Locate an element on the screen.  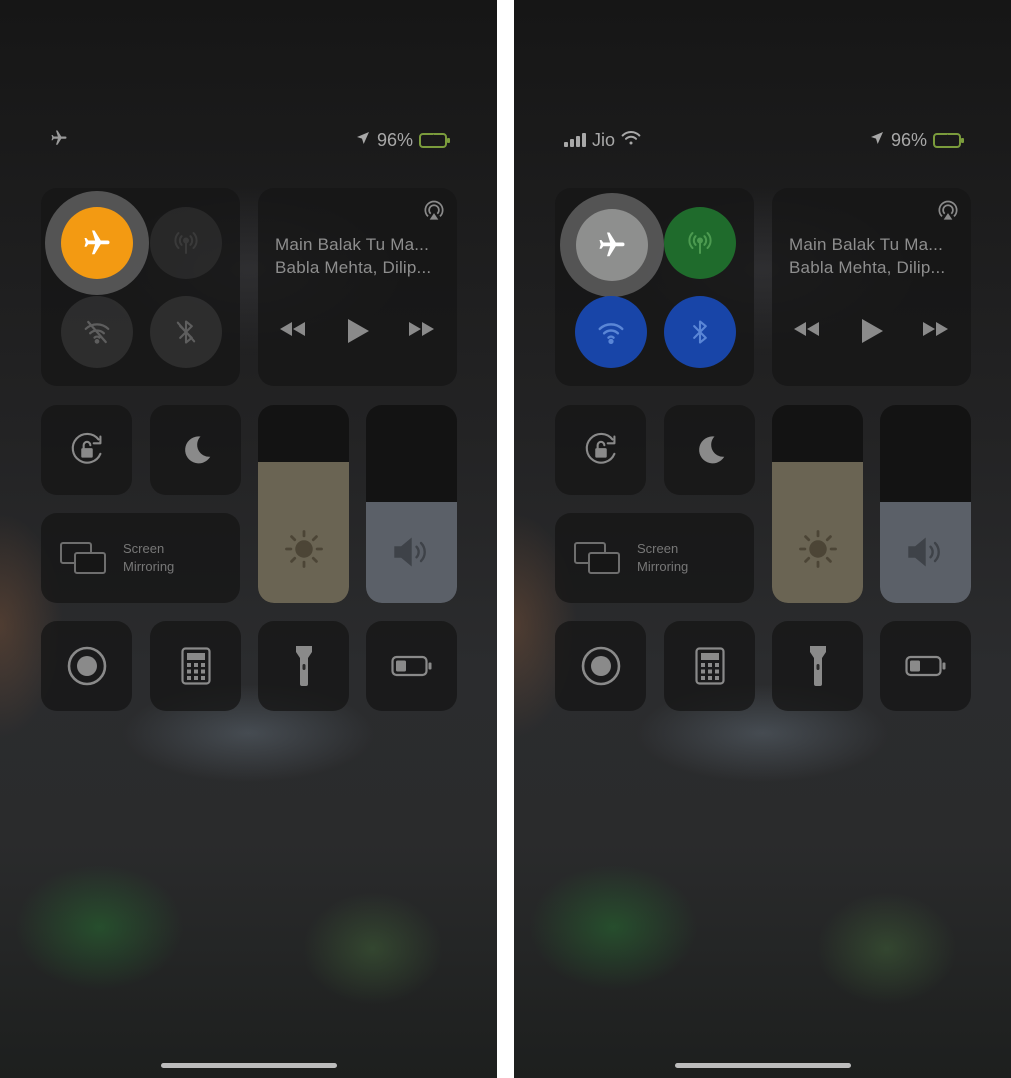
wifi-icon is located at coordinates (611, 333).